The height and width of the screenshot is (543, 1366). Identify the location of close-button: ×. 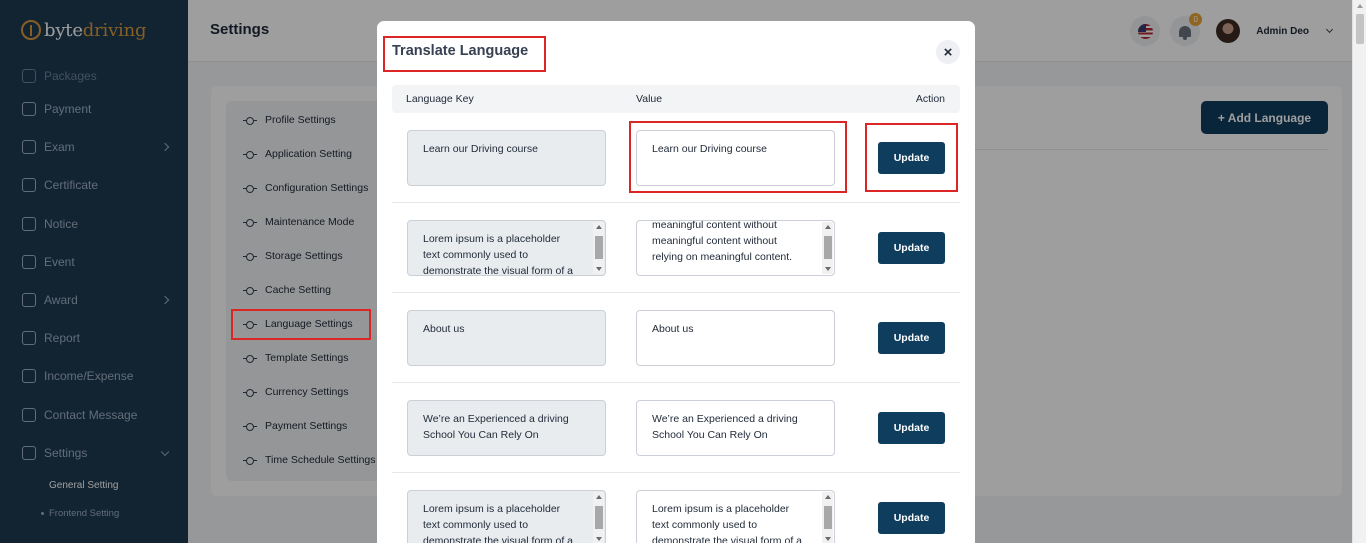
(948, 52).